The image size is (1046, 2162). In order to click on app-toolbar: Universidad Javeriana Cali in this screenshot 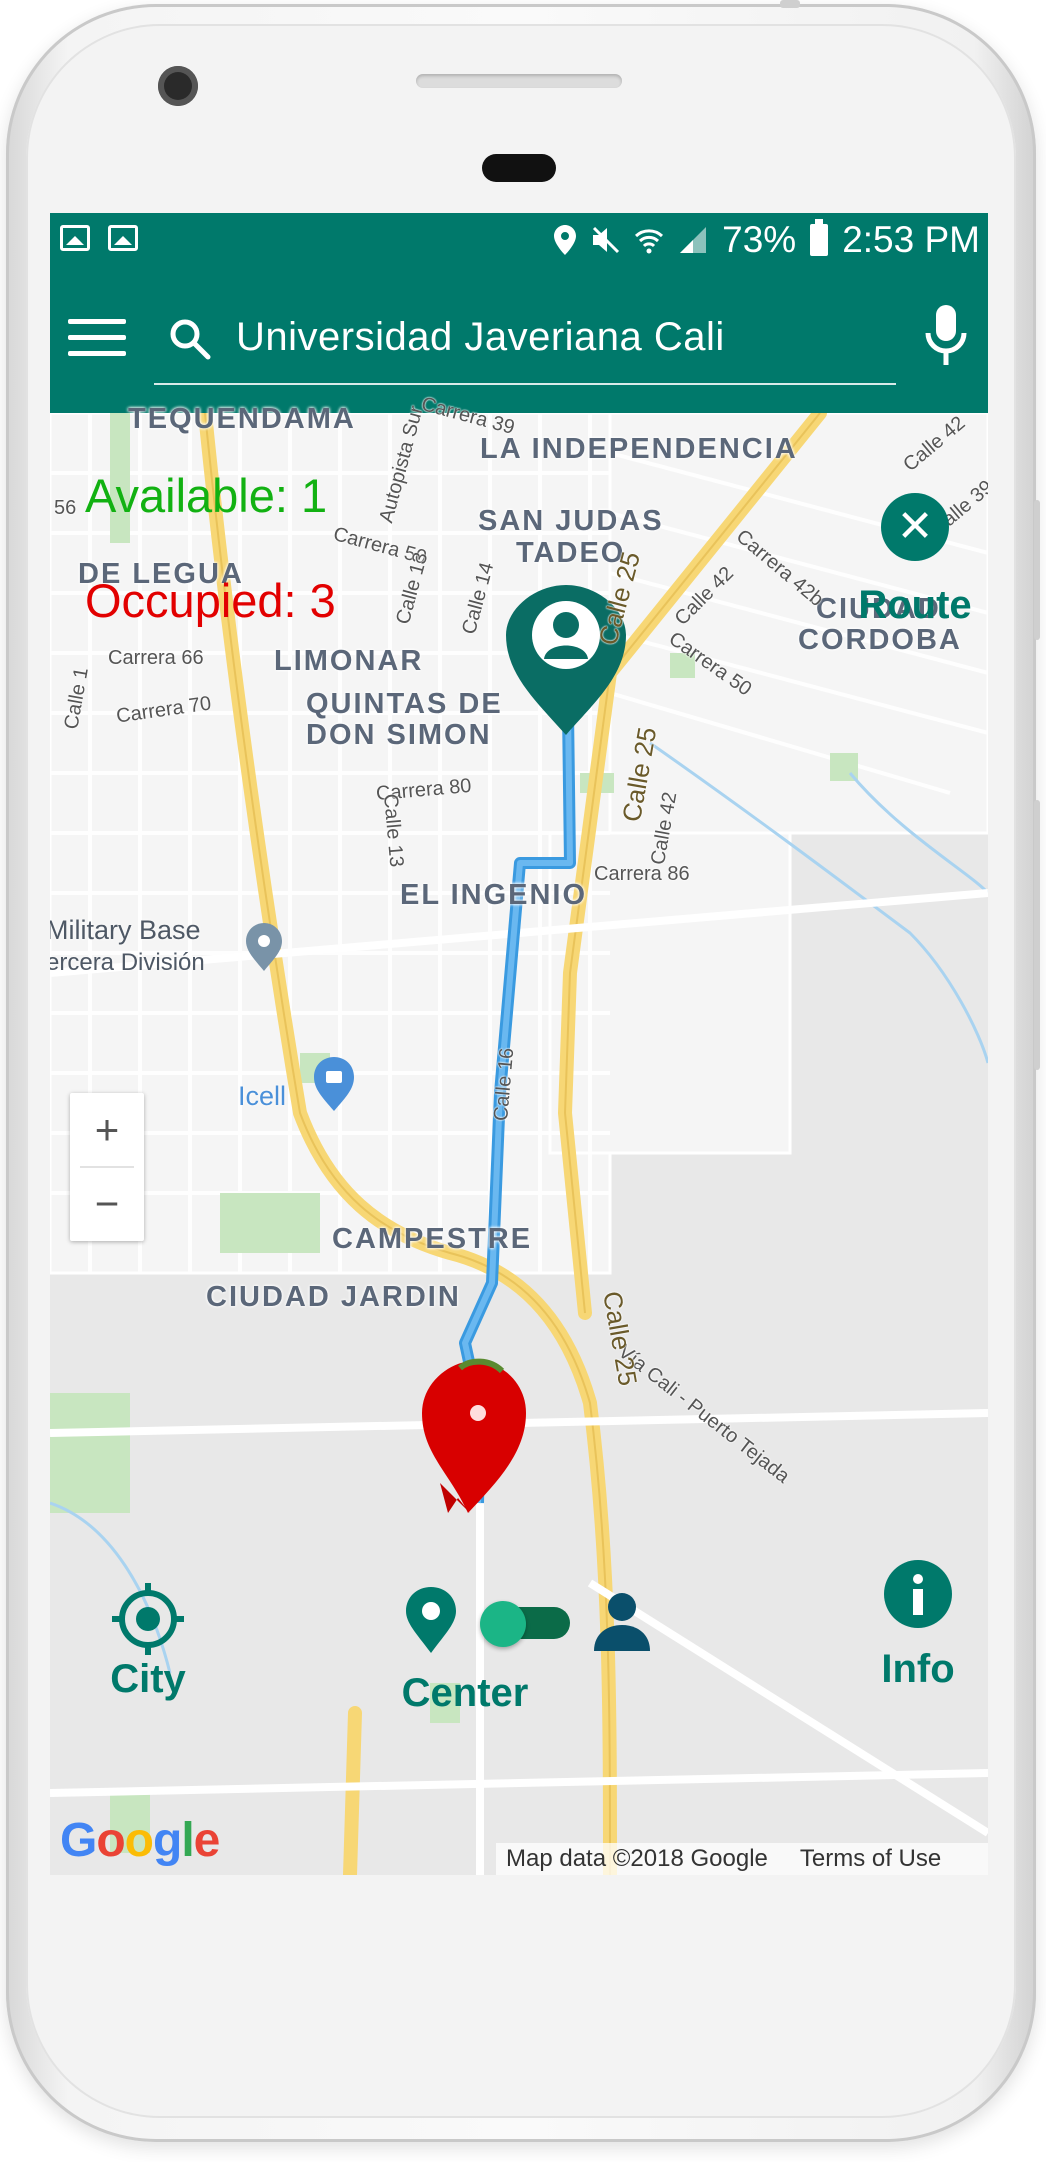, I will do `click(519, 340)`.